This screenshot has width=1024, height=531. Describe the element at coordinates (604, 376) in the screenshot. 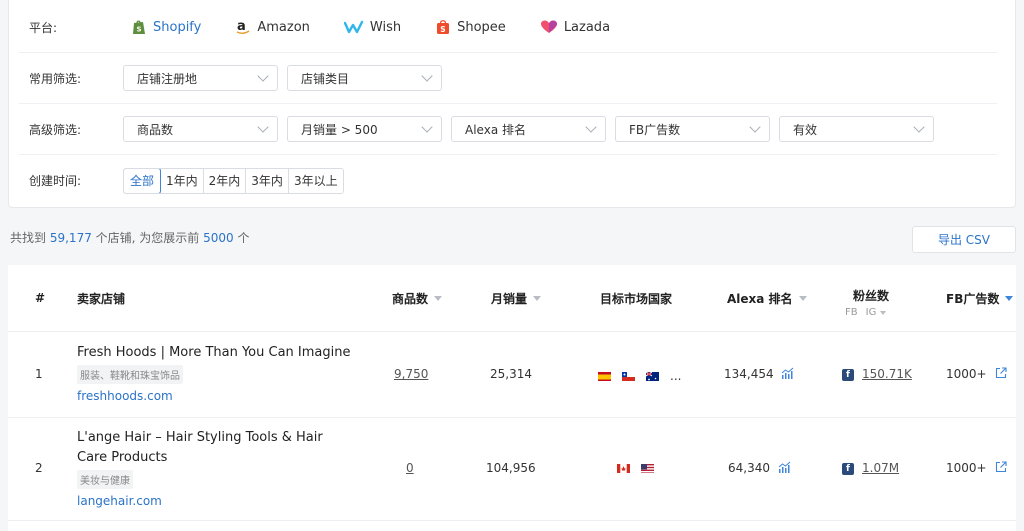

I see `flag-es-icon` at that location.